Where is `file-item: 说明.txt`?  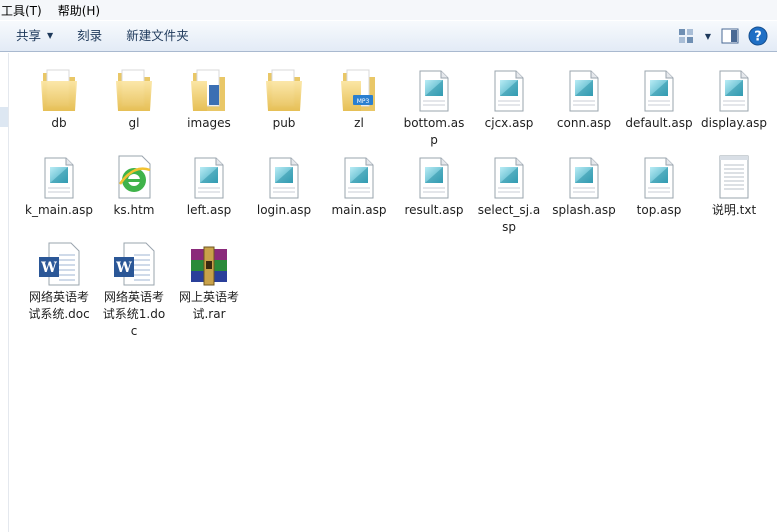 file-item: 说明.txt is located at coordinates (734, 184).